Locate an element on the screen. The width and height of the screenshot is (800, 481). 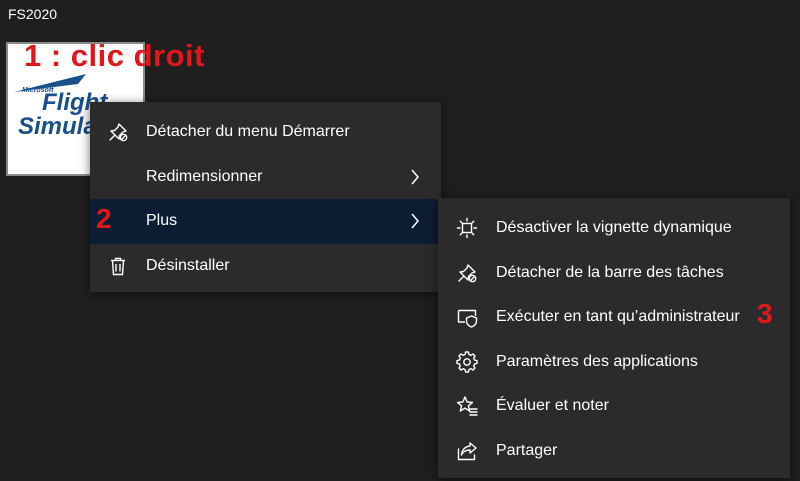
menu-item-label: Partager is located at coordinates (527, 450).